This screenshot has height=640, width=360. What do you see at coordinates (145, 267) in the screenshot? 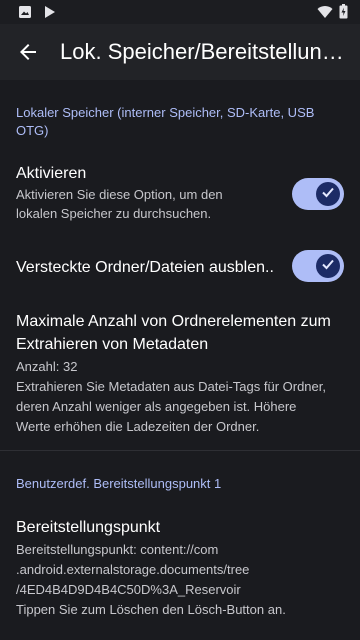
I see `hide-hidden-title: Versteckte Ordner/Dateien ausblen..` at bounding box center [145, 267].